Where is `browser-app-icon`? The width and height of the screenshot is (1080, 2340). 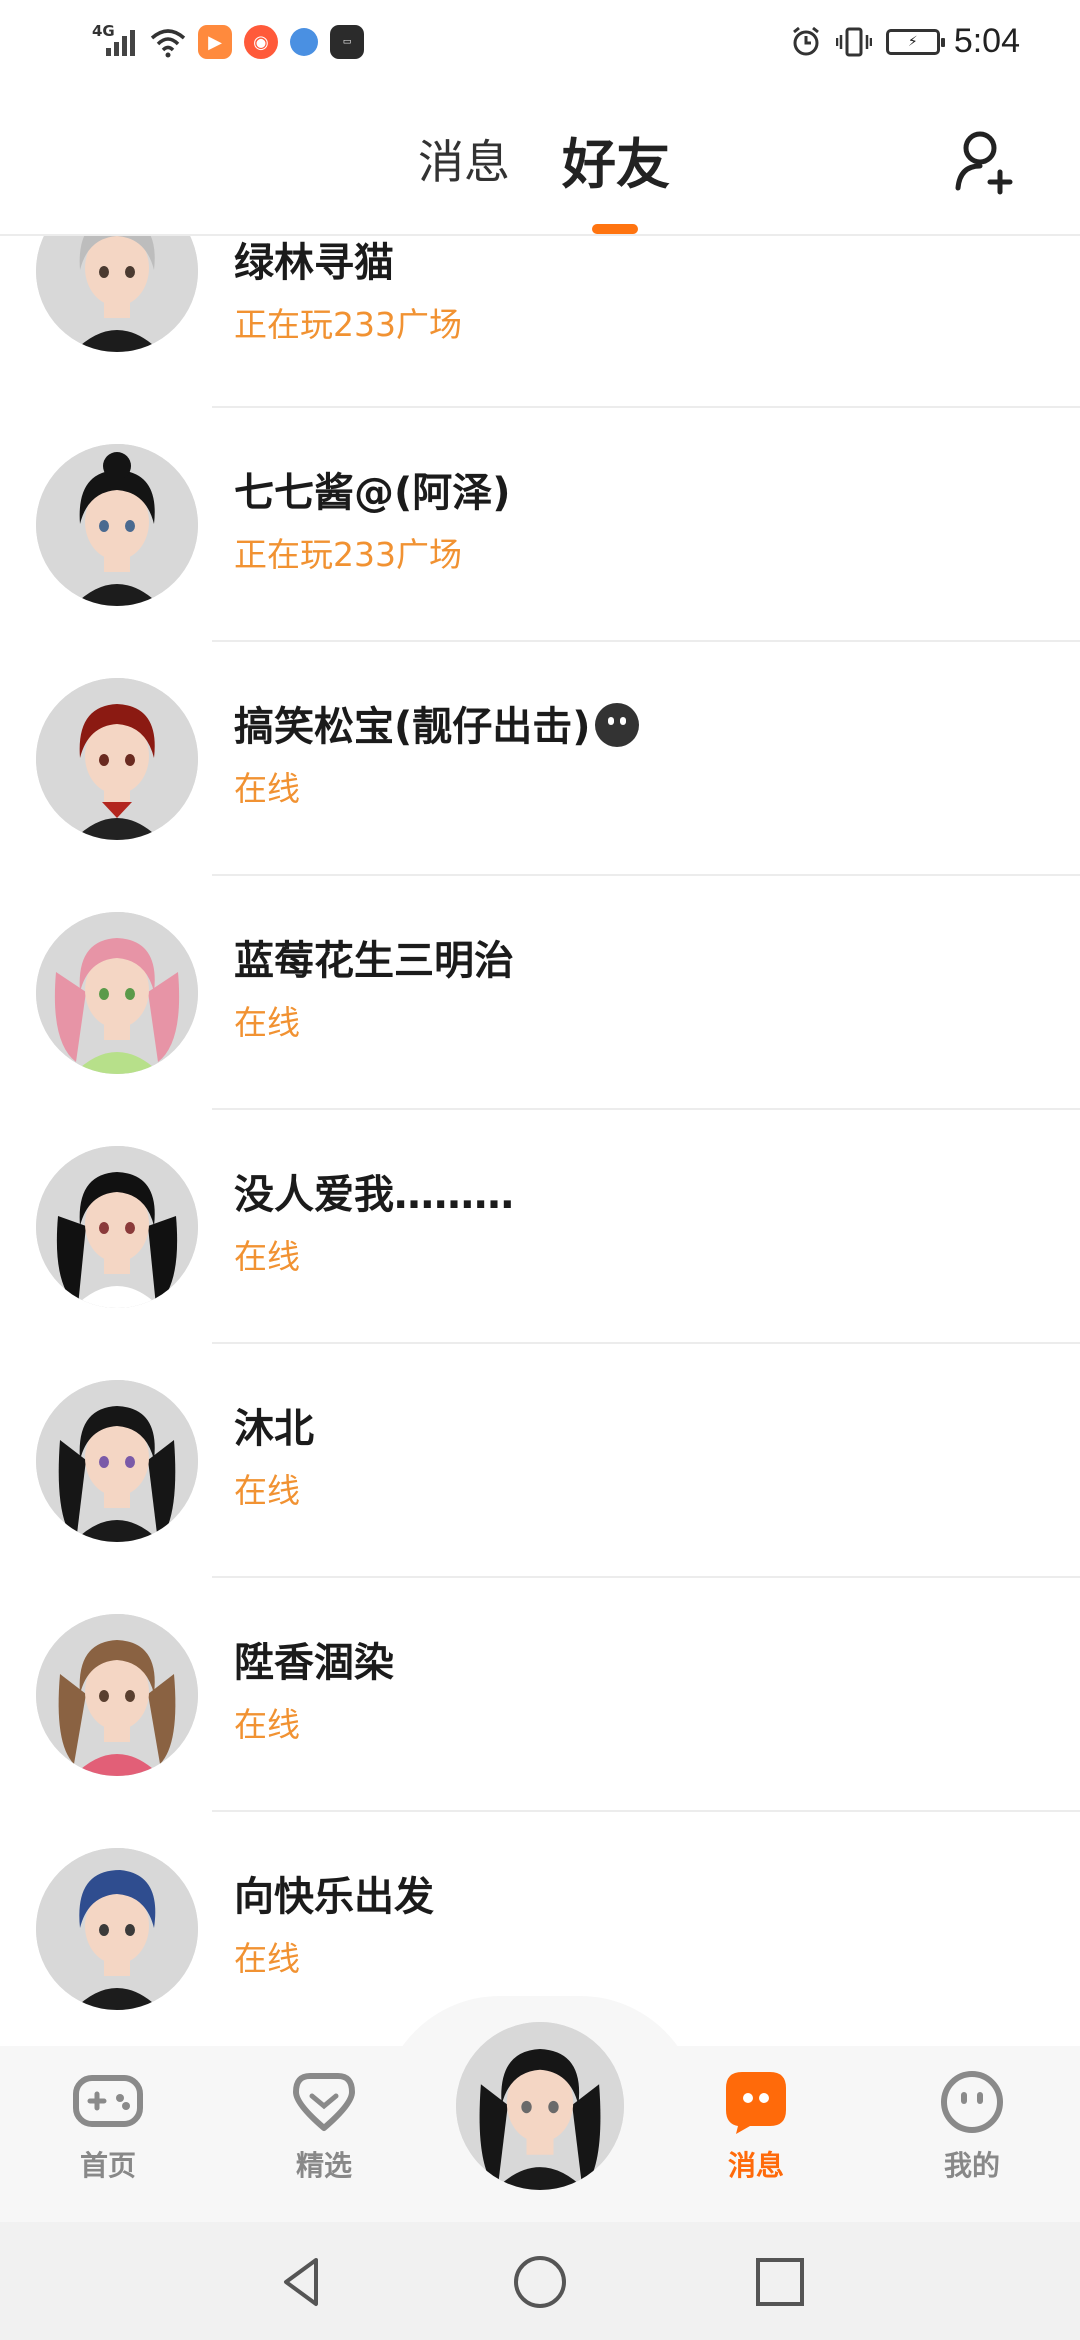 browser-app-icon is located at coordinates (304, 42).